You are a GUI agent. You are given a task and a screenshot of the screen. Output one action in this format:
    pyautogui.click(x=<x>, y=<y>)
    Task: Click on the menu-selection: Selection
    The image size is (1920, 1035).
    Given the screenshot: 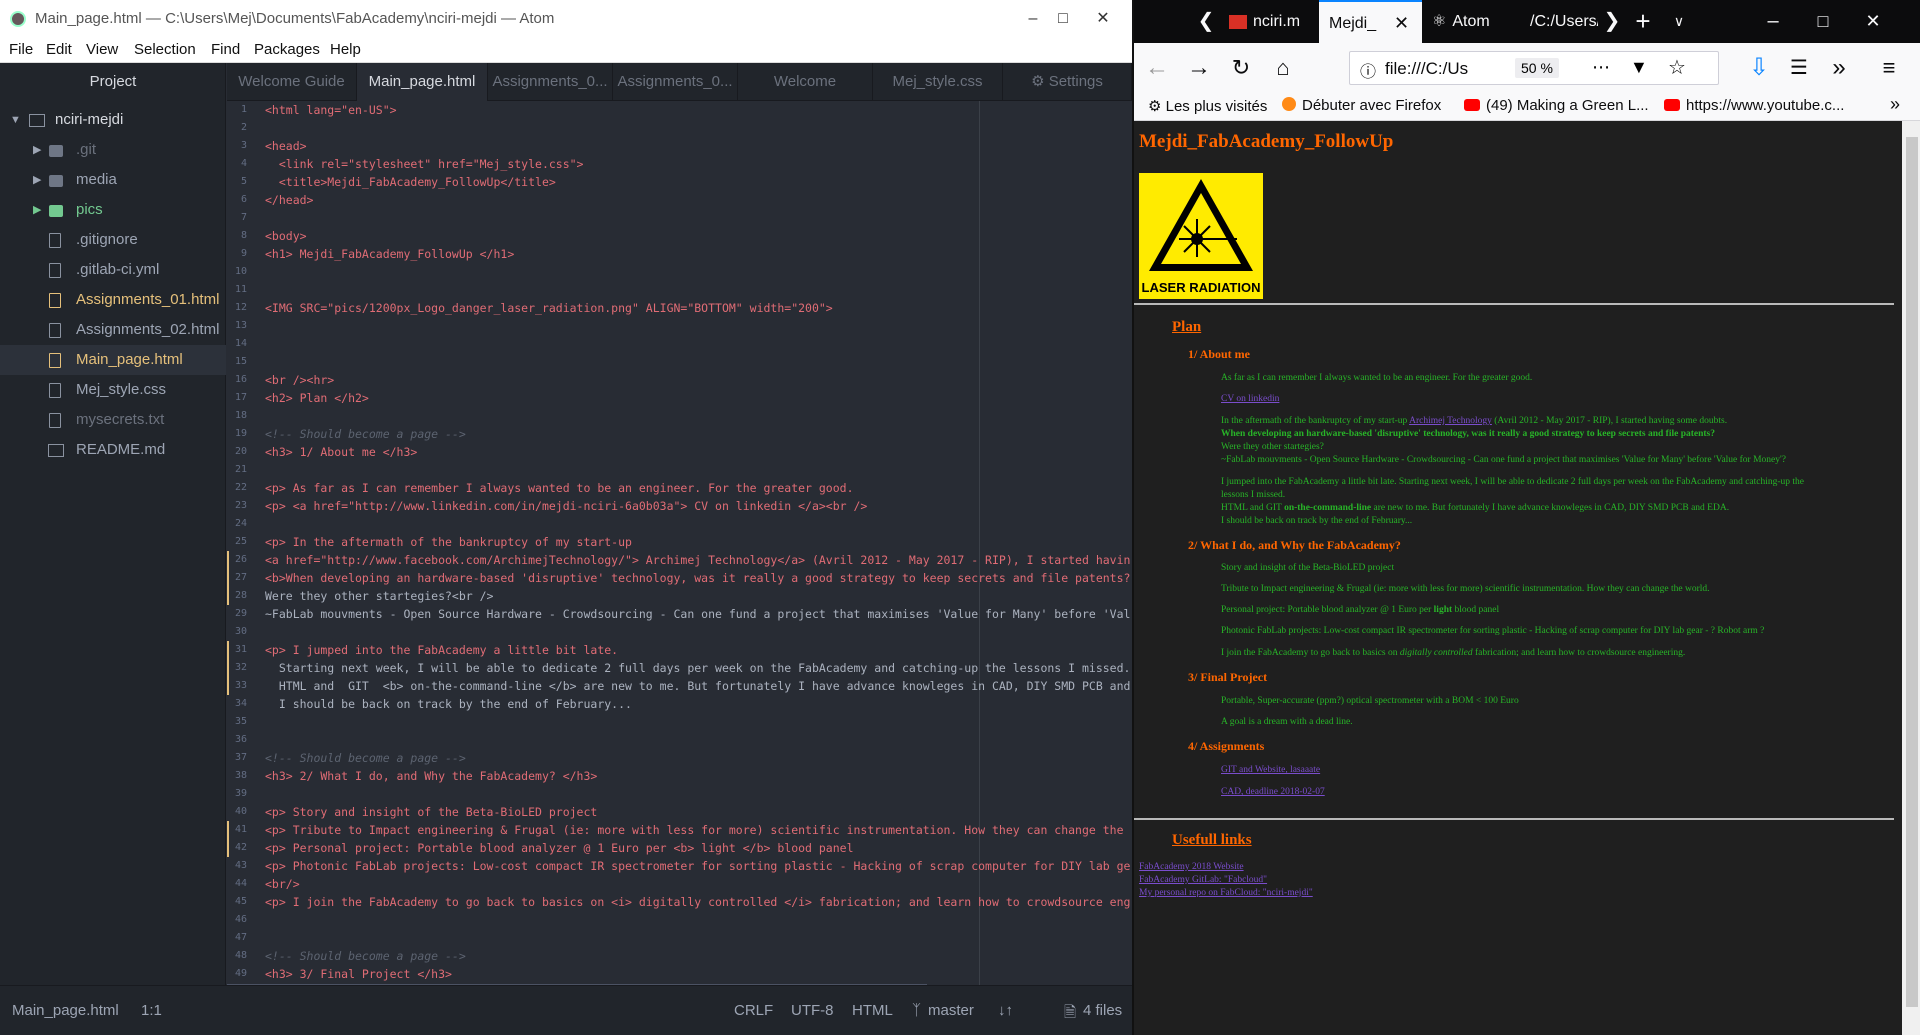 What is the action you would take?
    pyautogui.click(x=165, y=49)
    